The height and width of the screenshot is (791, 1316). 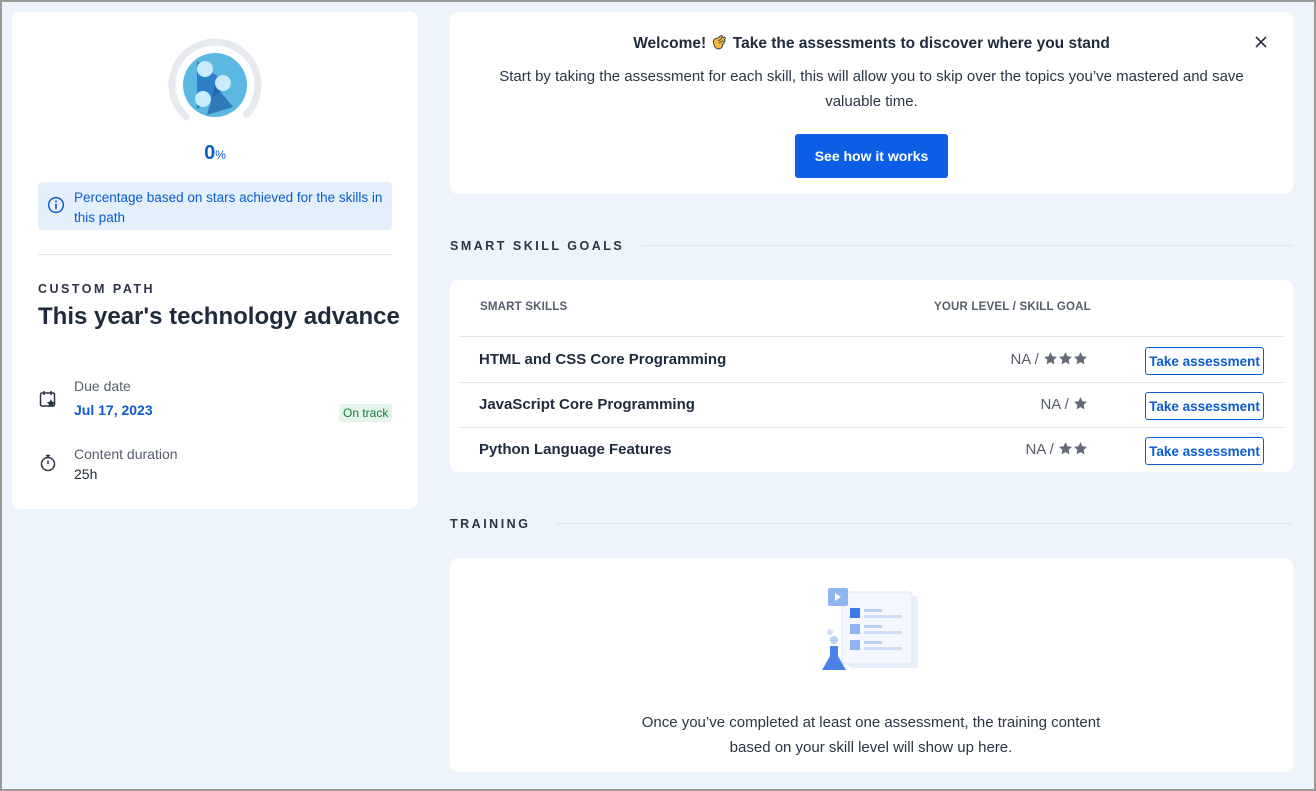 What do you see at coordinates (47, 399) in the screenshot?
I see `calendar-star-icon` at bounding box center [47, 399].